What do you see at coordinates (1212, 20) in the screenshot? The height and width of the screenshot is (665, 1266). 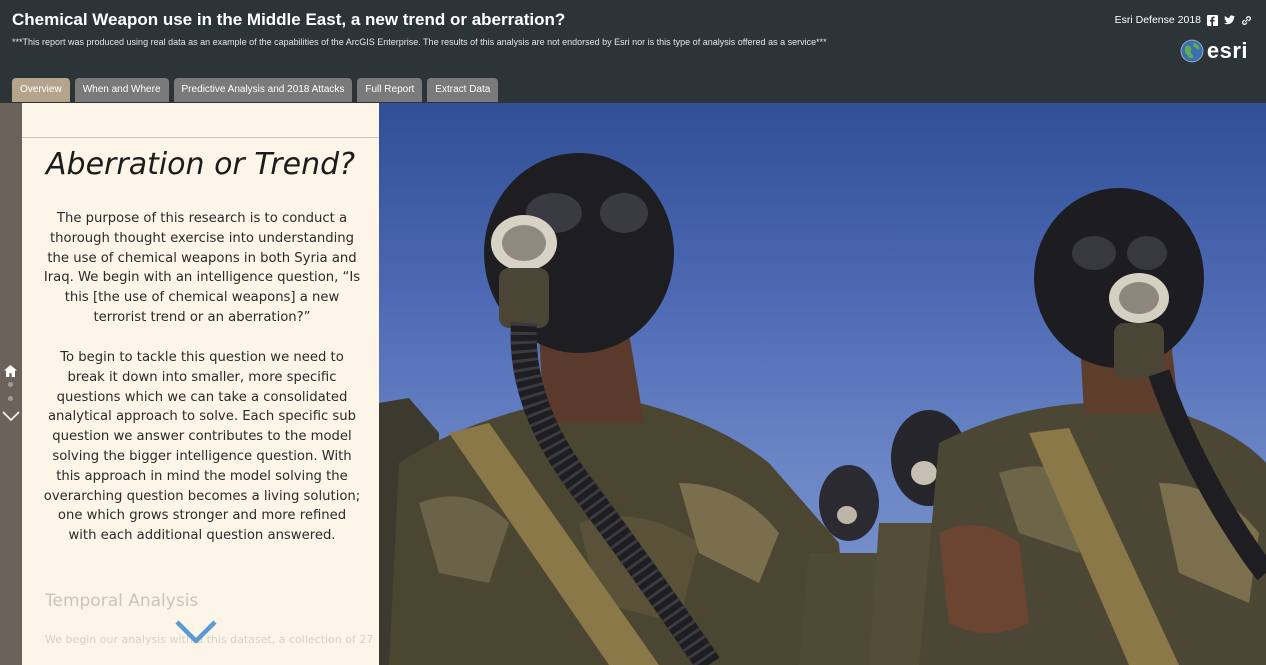 I see `facebook-icon` at bounding box center [1212, 20].